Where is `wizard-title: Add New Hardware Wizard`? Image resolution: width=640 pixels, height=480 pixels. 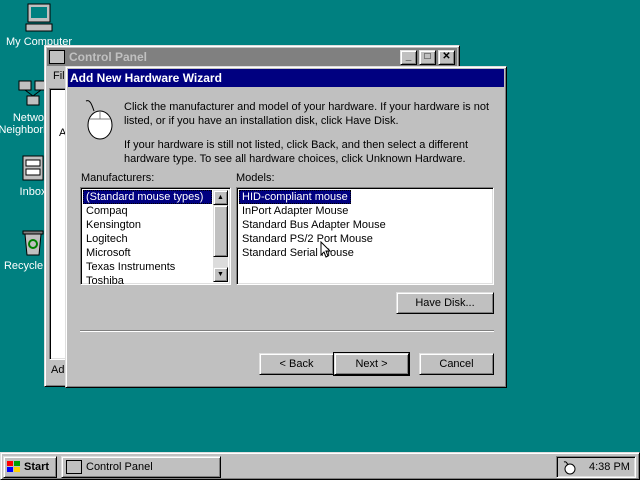 wizard-title: Add New Hardware Wizard is located at coordinates (146, 78).